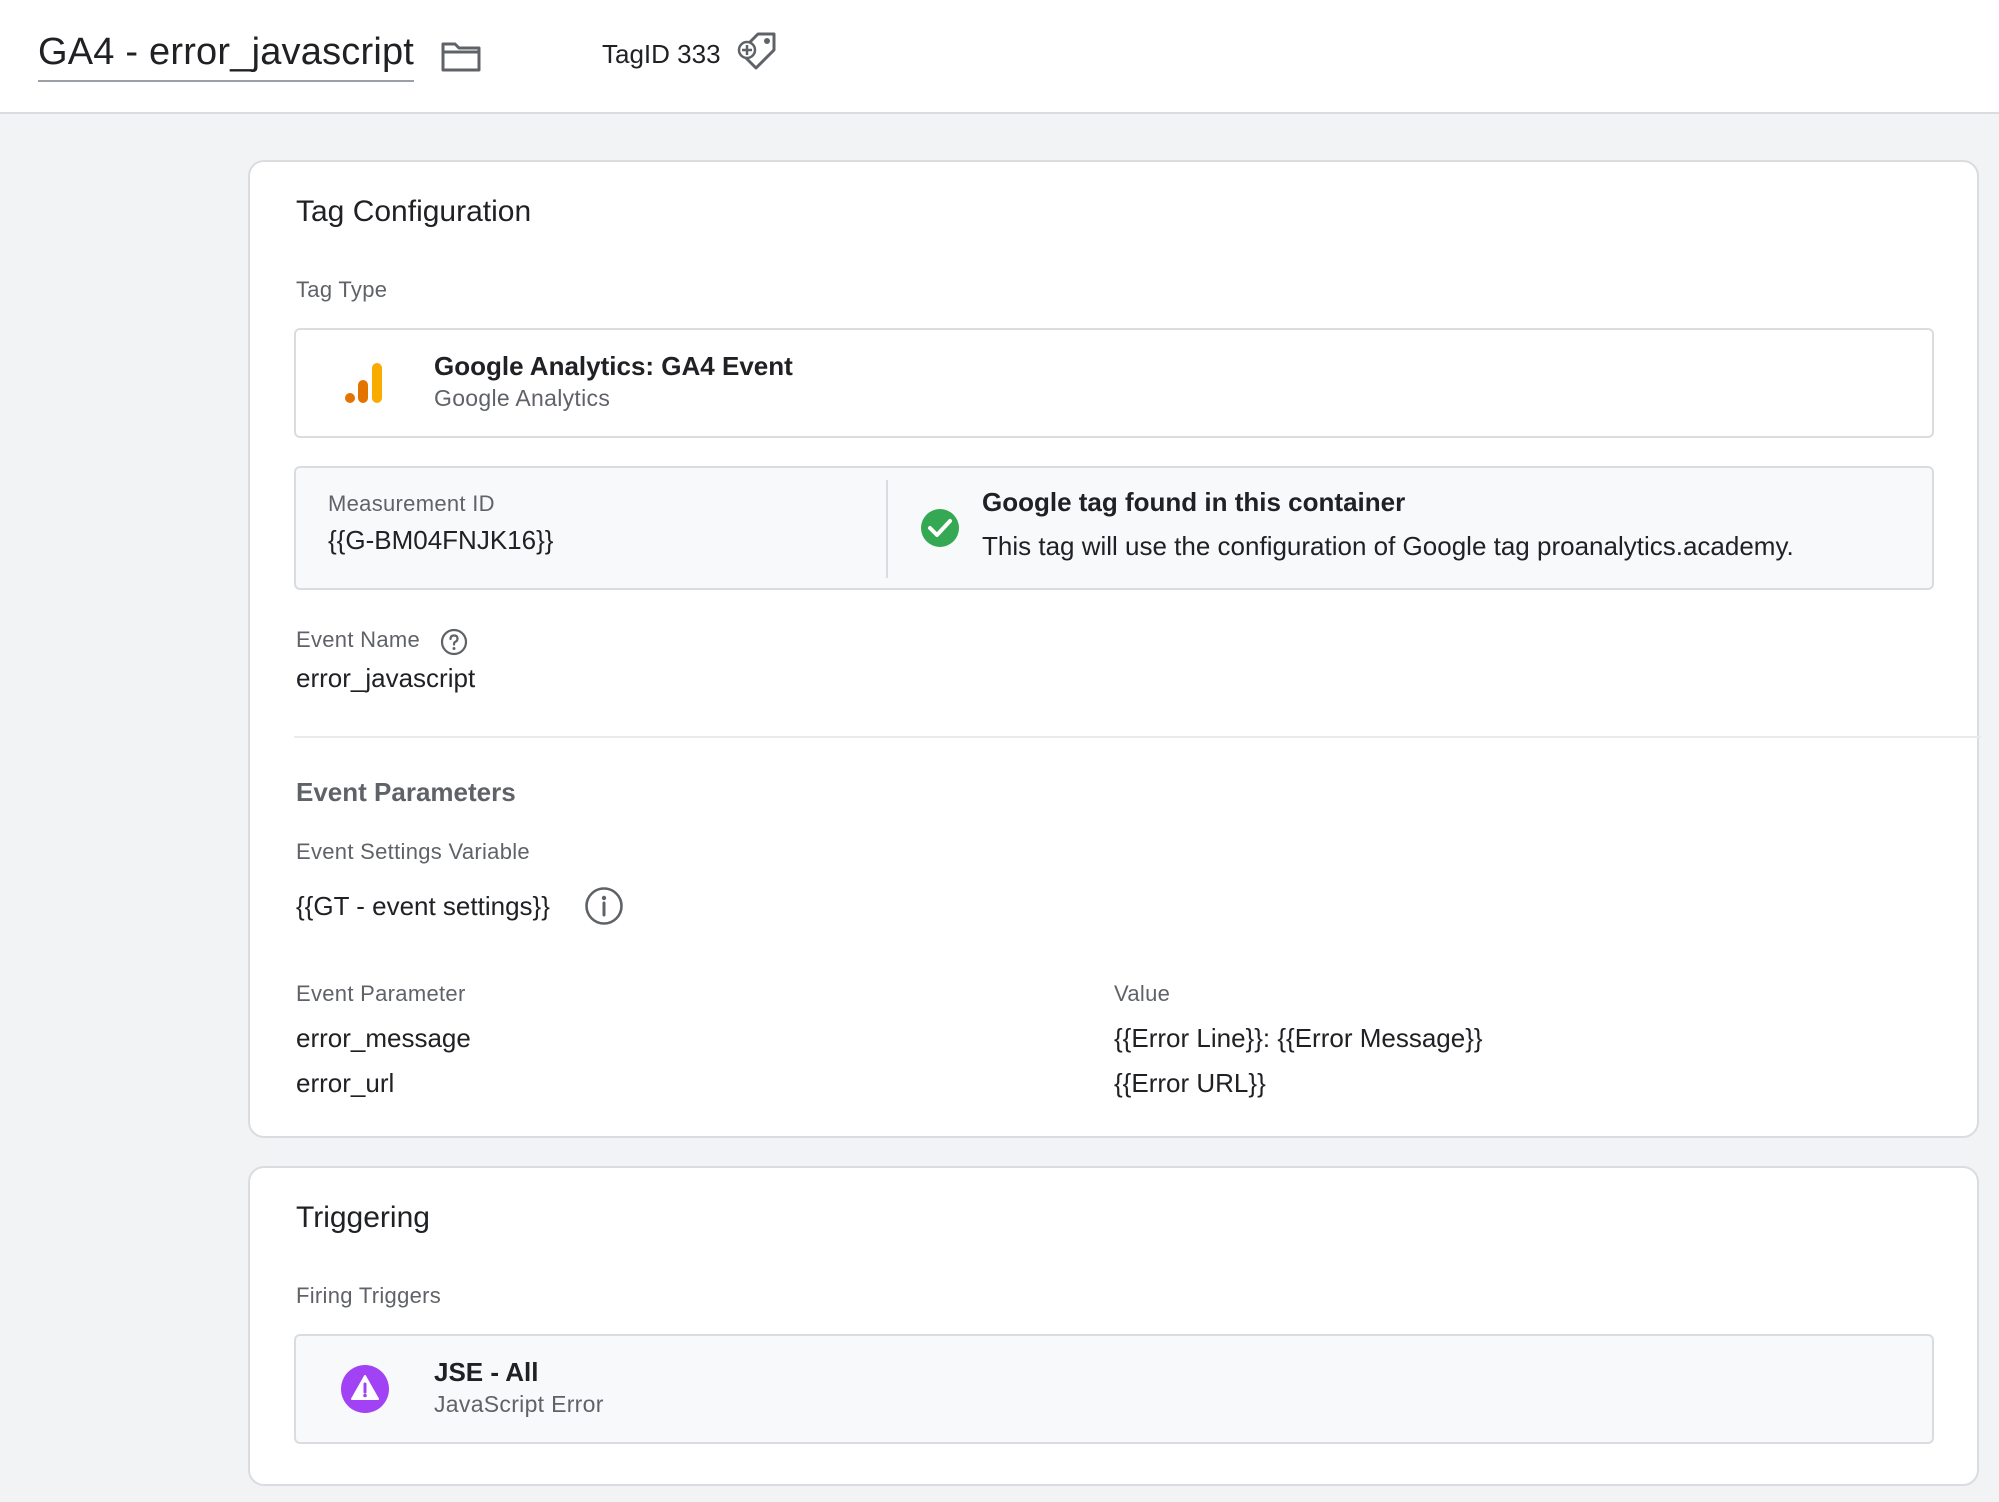  Describe the element at coordinates (613, 366) in the screenshot. I see `tag-type-name: Google Analytics: GA4 Event` at that location.